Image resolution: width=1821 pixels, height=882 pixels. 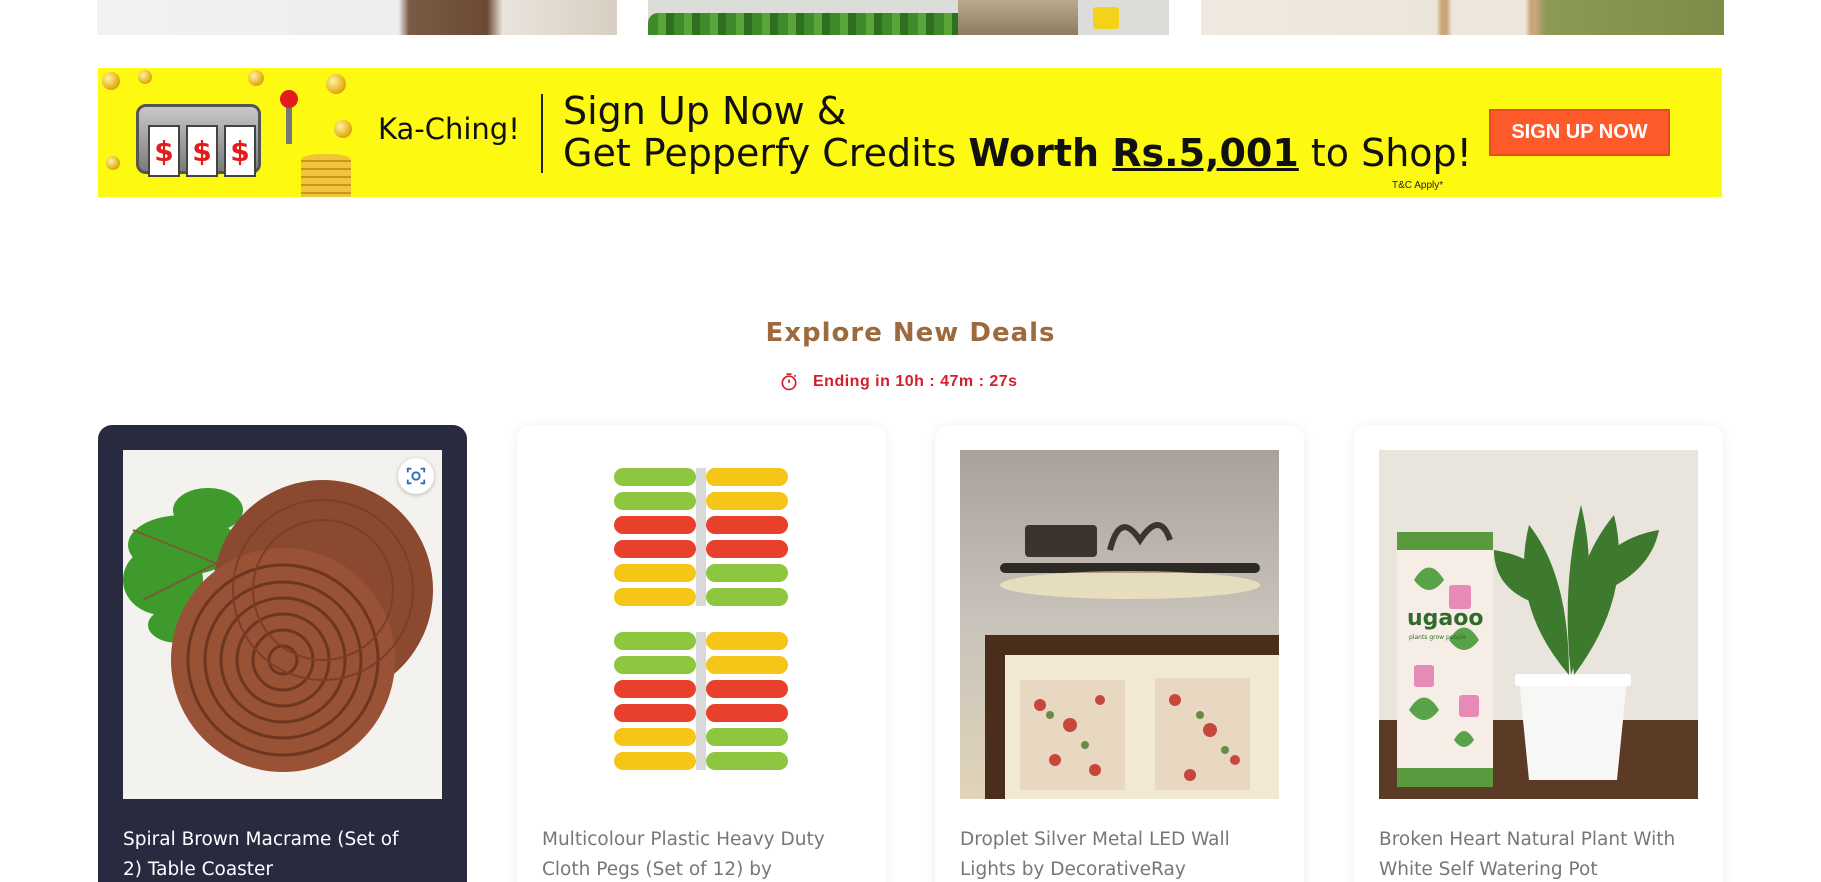 I want to click on section-title: Explore New Deals, so click(x=910, y=333).